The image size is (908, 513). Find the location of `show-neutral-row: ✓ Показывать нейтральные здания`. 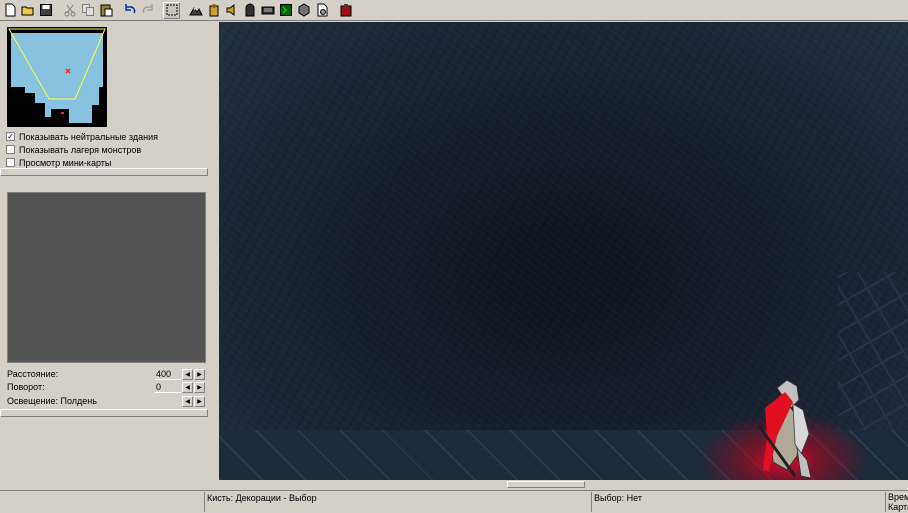

show-neutral-row: ✓ Показывать нейтральные здания is located at coordinates (82, 136).